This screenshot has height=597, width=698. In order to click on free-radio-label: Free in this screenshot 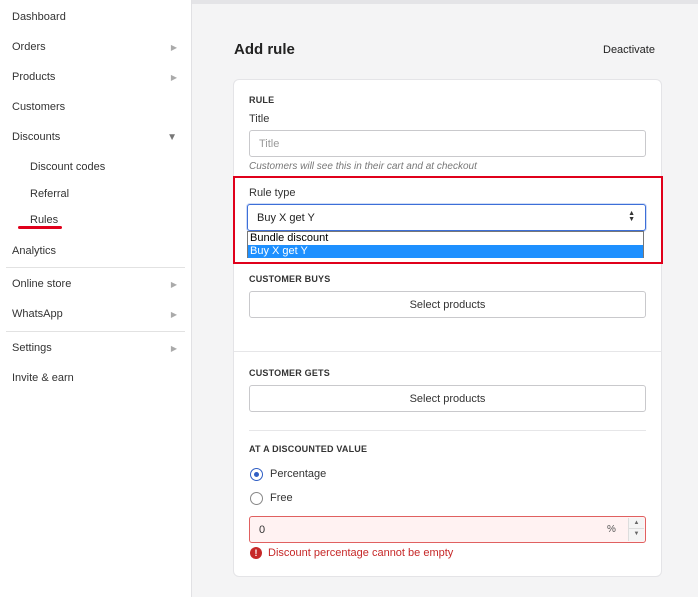, I will do `click(281, 498)`.